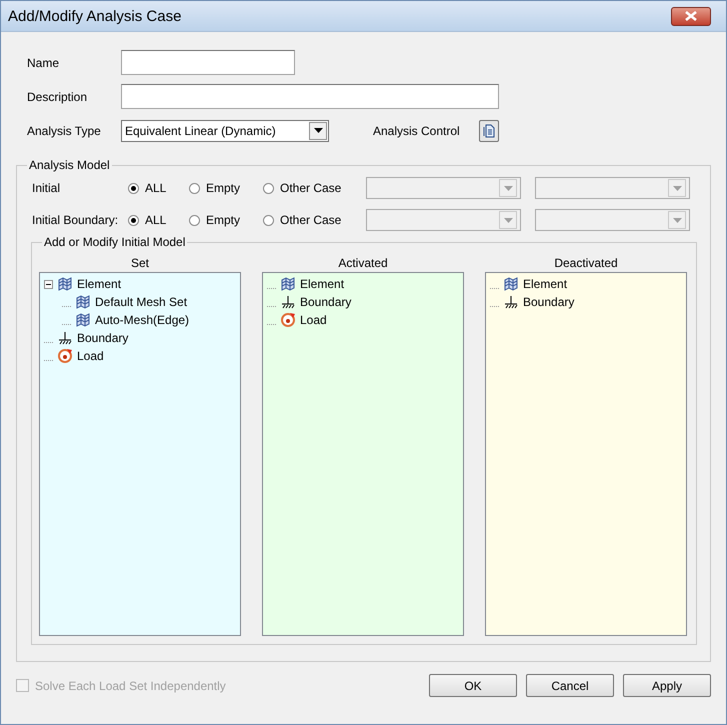  Describe the element at coordinates (69, 165) in the screenshot. I see `group-title: Analysis Model` at that location.